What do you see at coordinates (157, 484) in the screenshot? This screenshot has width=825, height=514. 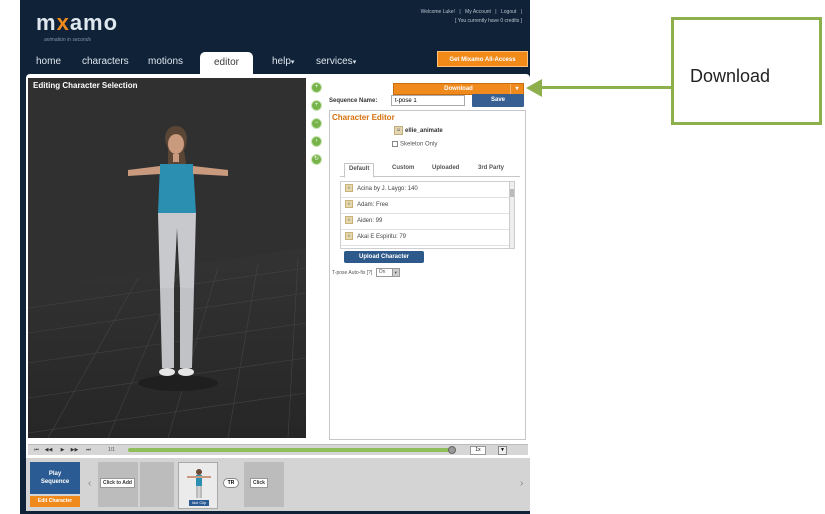 I see `sequence-slot-empty` at bounding box center [157, 484].